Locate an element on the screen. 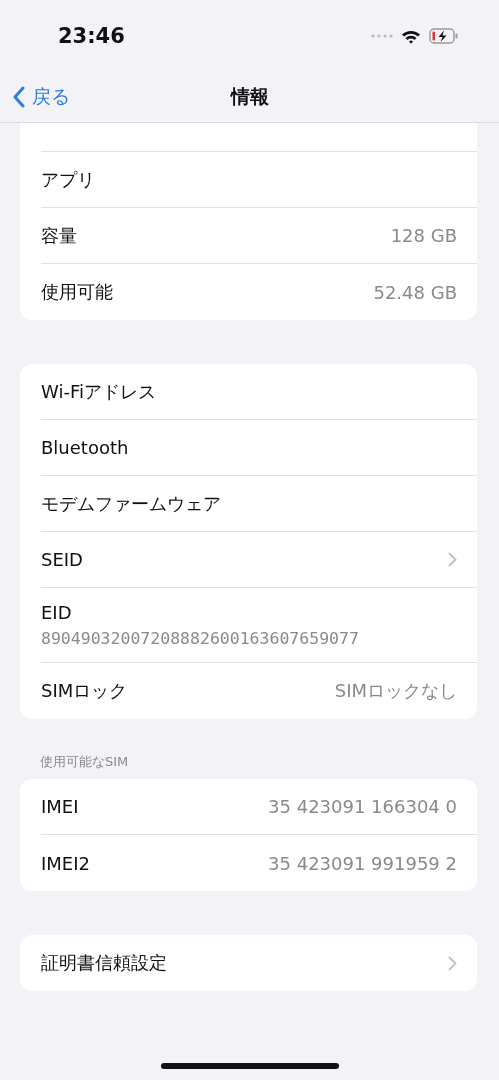 This screenshot has height=1080, width=499. row-value: 128 GB is located at coordinates (423, 235).